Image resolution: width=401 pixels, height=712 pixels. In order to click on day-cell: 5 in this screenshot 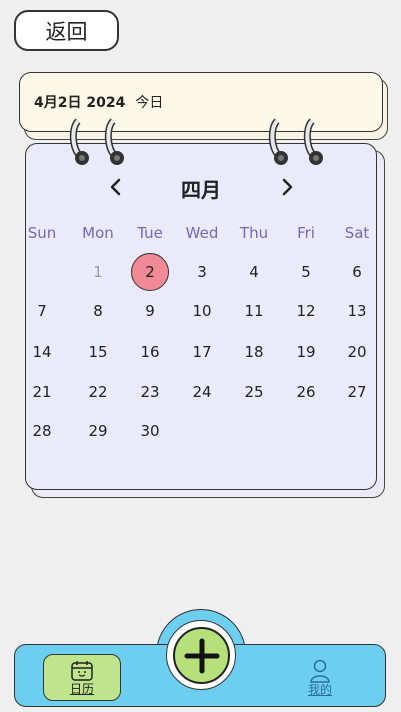, I will do `click(306, 272)`.